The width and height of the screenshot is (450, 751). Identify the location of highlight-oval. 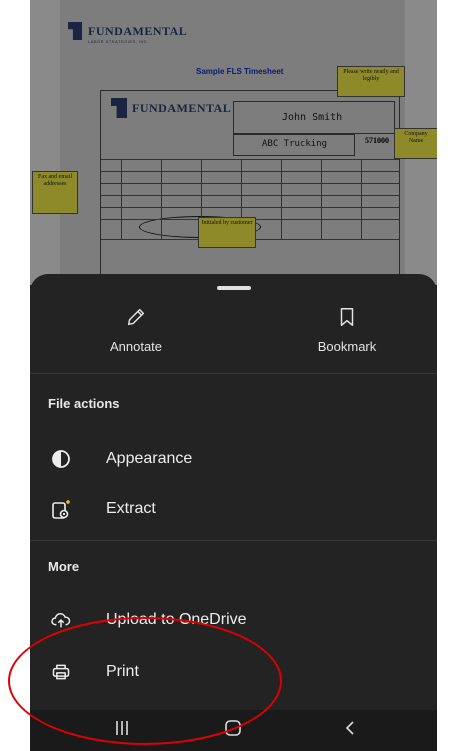
(145, 681).